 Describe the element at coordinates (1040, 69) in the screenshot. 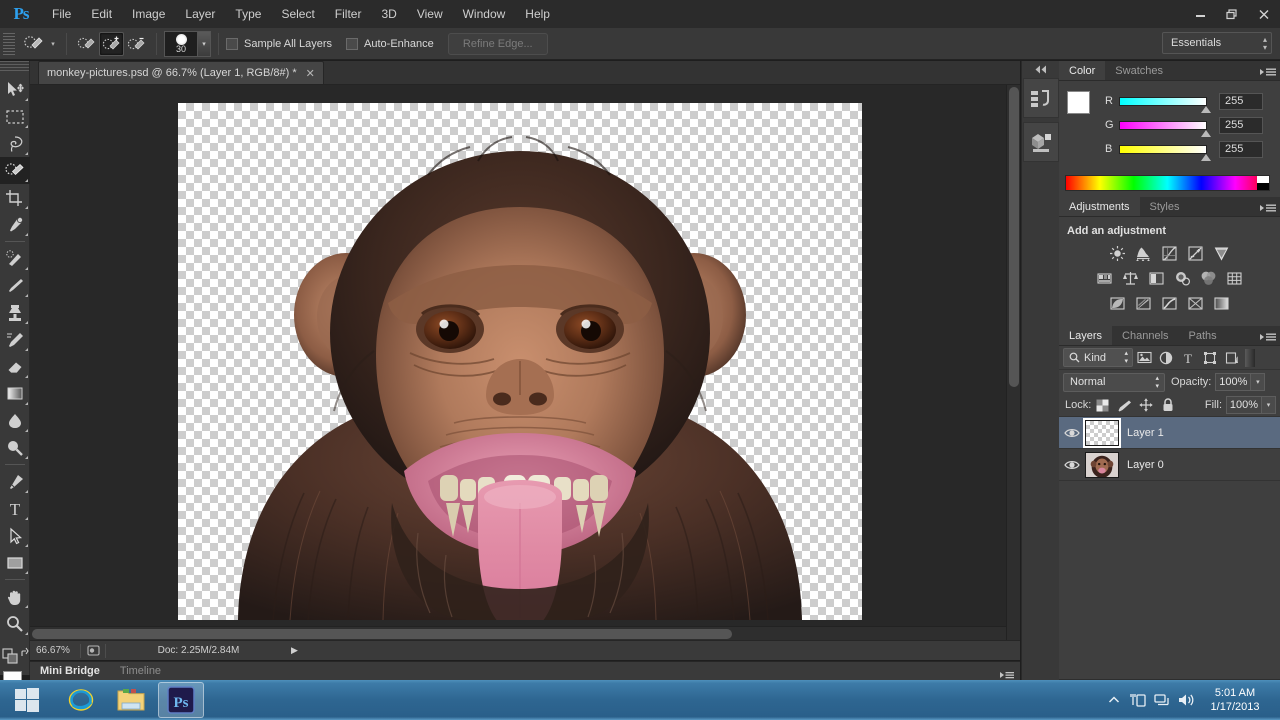

I see `expand-panels-icon` at that location.